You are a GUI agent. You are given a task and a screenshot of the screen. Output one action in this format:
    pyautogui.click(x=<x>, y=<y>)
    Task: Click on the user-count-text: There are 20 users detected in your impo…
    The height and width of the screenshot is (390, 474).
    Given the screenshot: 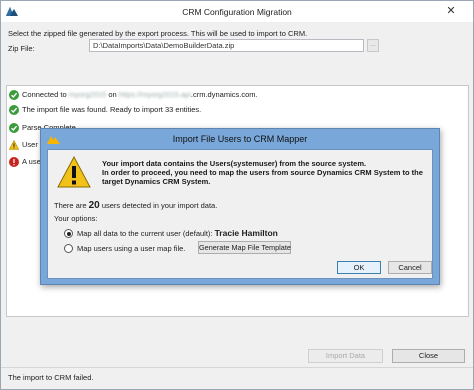 What is the action you would take?
    pyautogui.click(x=136, y=205)
    